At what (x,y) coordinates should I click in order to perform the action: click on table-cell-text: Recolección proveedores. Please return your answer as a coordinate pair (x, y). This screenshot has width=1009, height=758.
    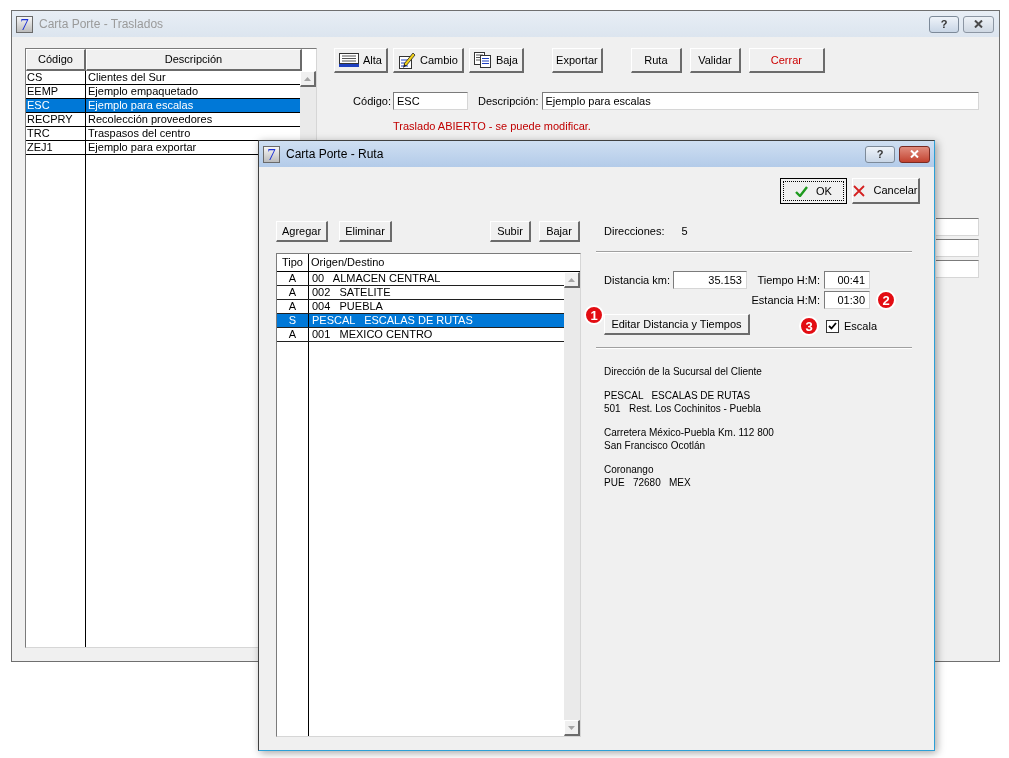
    Looking at the image, I should click on (150, 119).